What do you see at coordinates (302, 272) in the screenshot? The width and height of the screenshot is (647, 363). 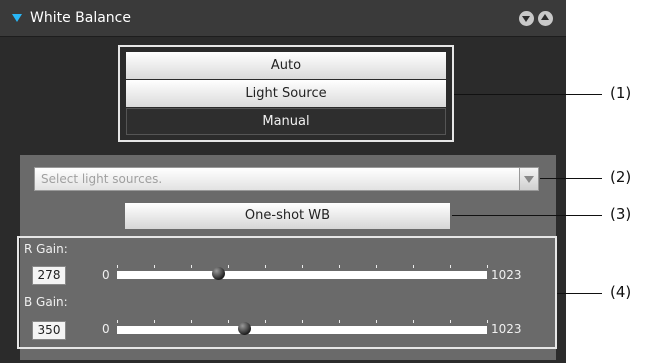 I see `r-gain-slider` at bounding box center [302, 272].